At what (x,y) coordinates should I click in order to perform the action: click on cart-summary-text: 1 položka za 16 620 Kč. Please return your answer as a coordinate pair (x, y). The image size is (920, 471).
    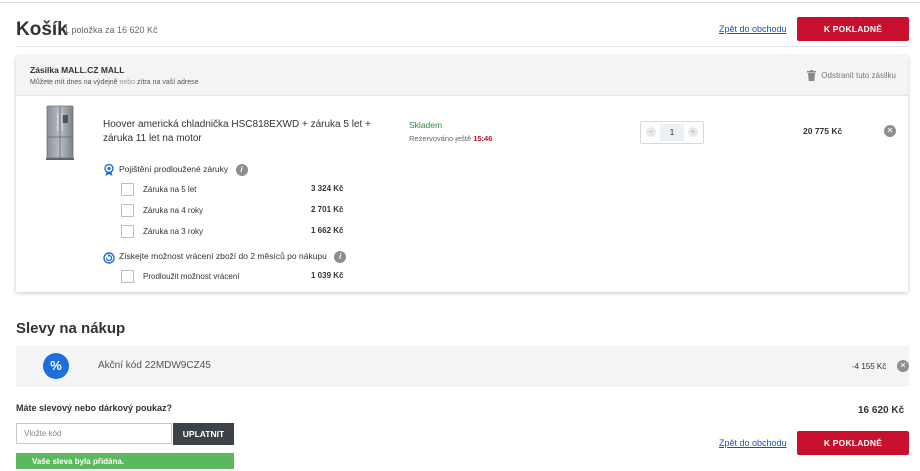
    Looking at the image, I should click on (111, 30).